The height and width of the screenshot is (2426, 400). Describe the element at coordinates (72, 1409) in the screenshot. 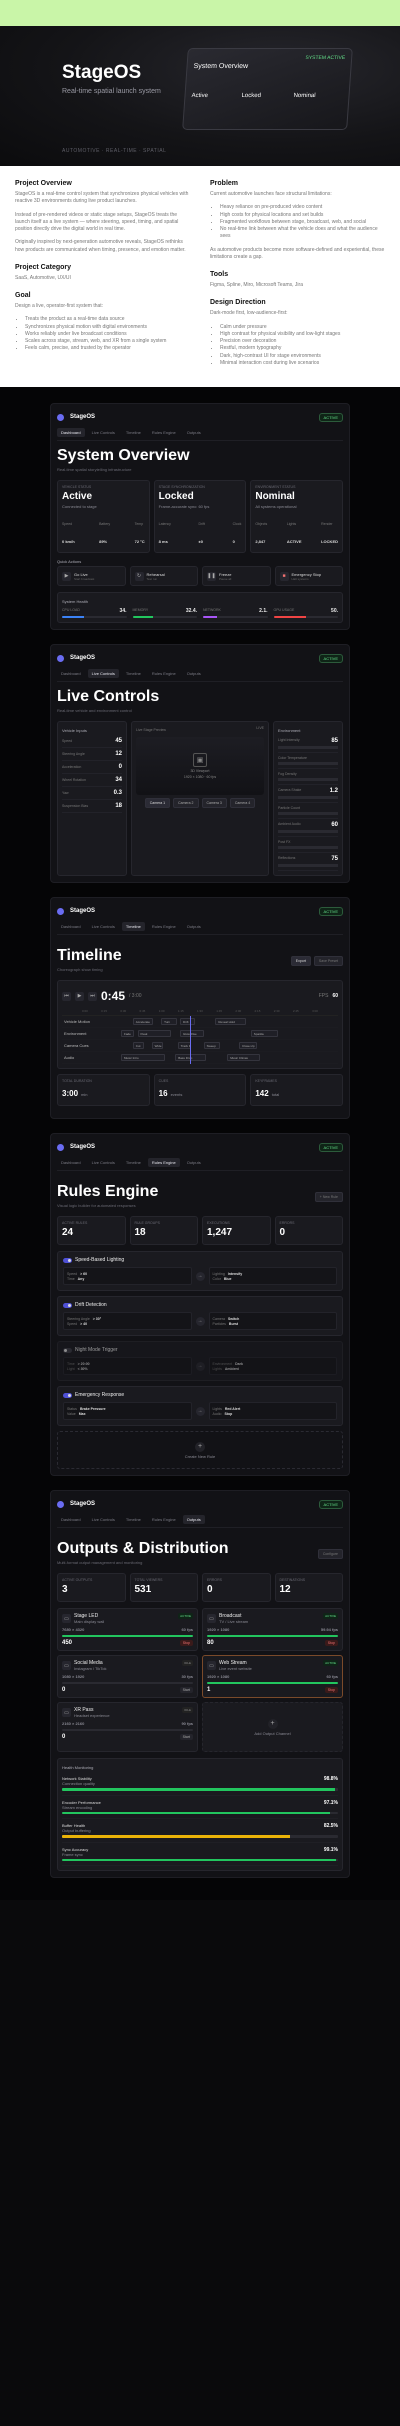

I see `condition-key: Status` at that location.